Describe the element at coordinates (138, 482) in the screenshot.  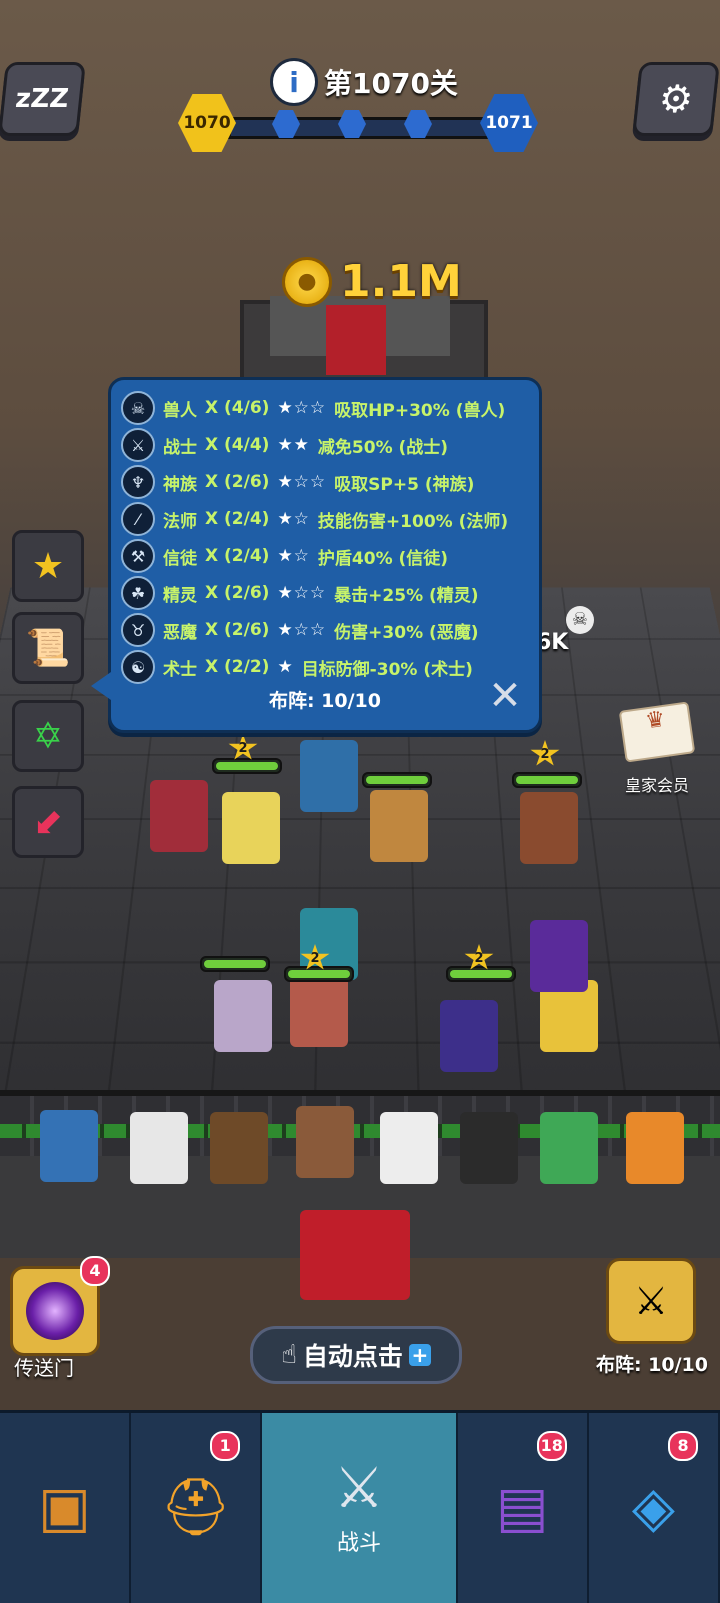
I see `wings-icon: ♆` at that location.